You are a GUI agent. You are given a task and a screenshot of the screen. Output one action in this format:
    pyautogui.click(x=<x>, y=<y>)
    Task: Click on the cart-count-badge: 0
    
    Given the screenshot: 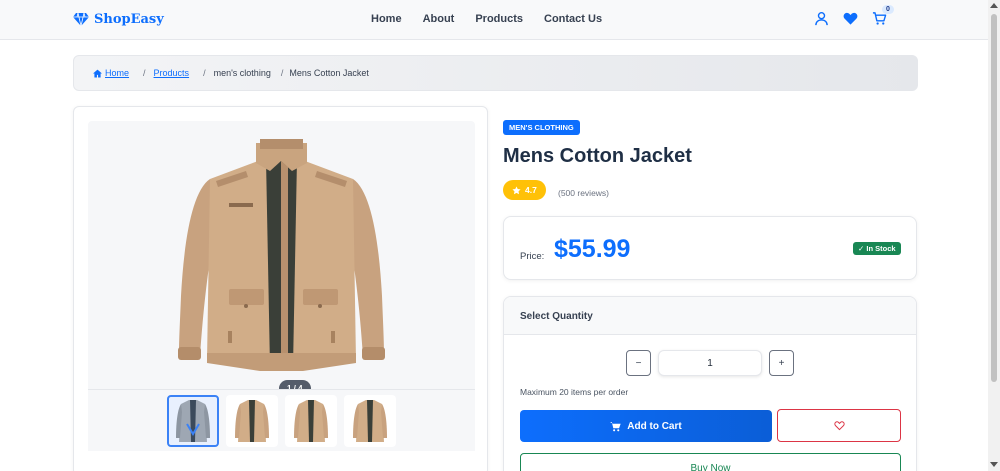 What is the action you would take?
    pyautogui.click(x=888, y=9)
    